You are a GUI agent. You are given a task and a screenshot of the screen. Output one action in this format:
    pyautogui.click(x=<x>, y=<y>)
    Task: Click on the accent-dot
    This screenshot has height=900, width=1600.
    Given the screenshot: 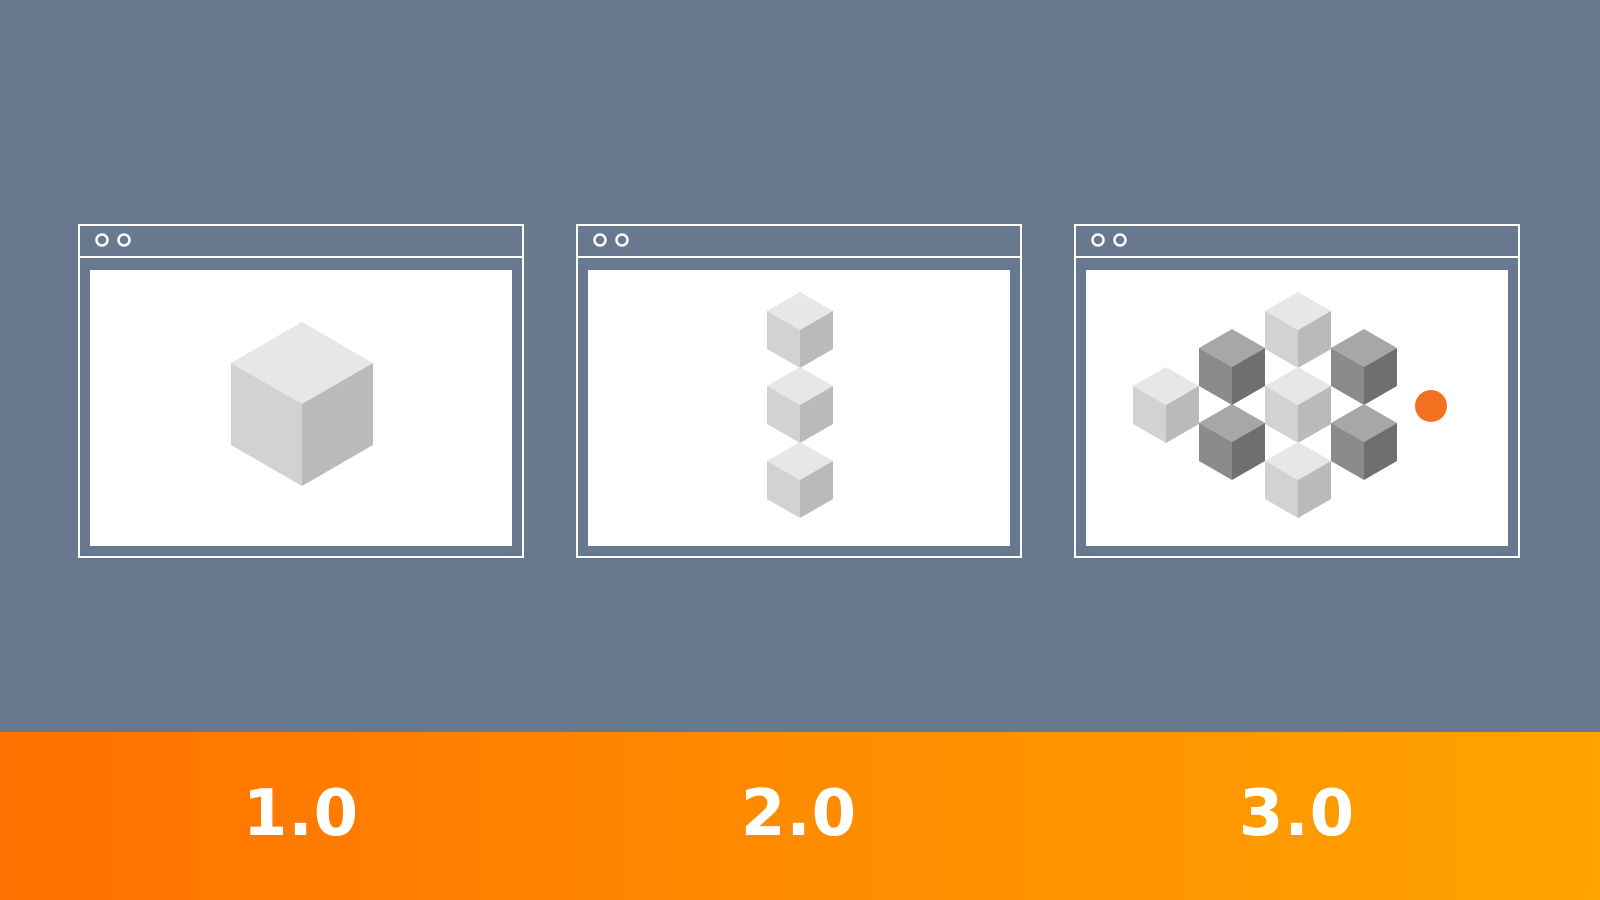 What is the action you would take?
    pyautogui.click(x=1431, y=406)
    